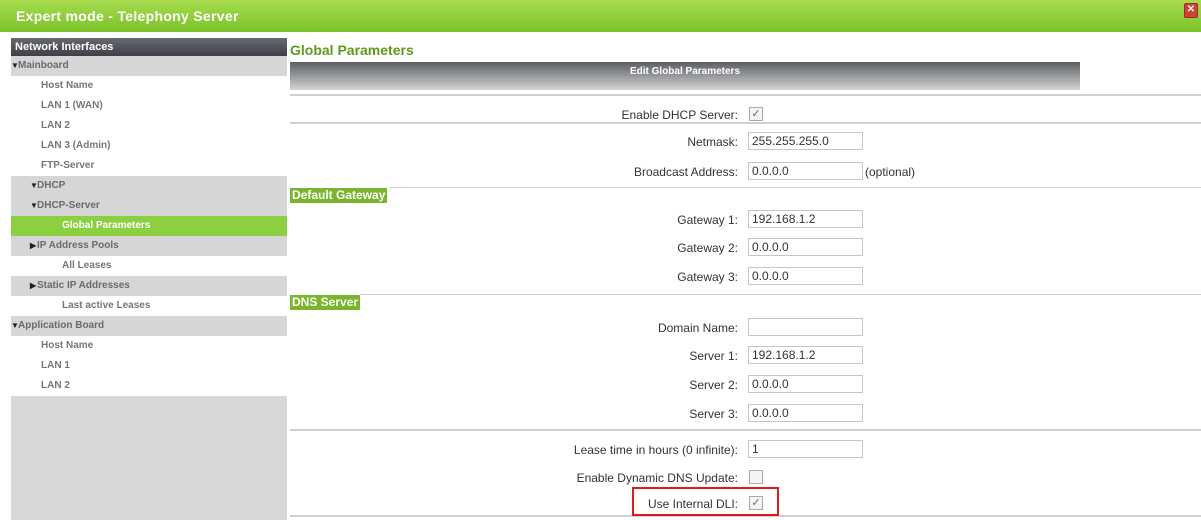 The width and height of the screenshot is (1201, 520). Describe the element at coordinates (78, 245) in the screenshot. I see `sidebar-item-label: IP Address Pools` at that location.